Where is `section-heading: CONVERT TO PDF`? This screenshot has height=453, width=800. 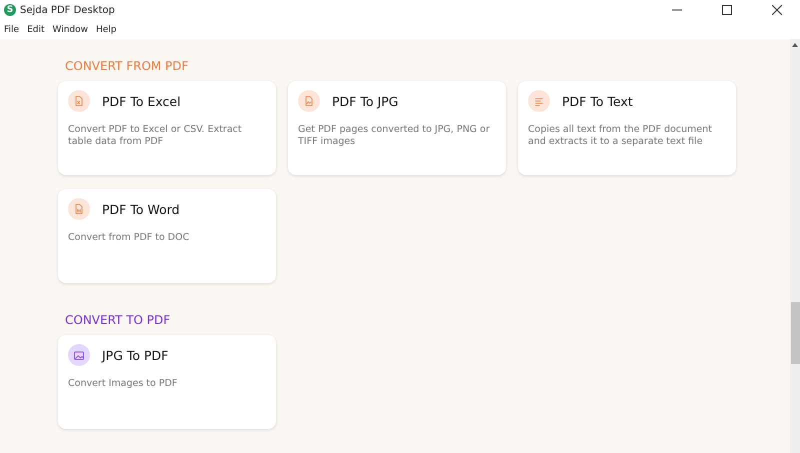
section-heading: CONVERT TO PDF is located at coordinates (118, 320).